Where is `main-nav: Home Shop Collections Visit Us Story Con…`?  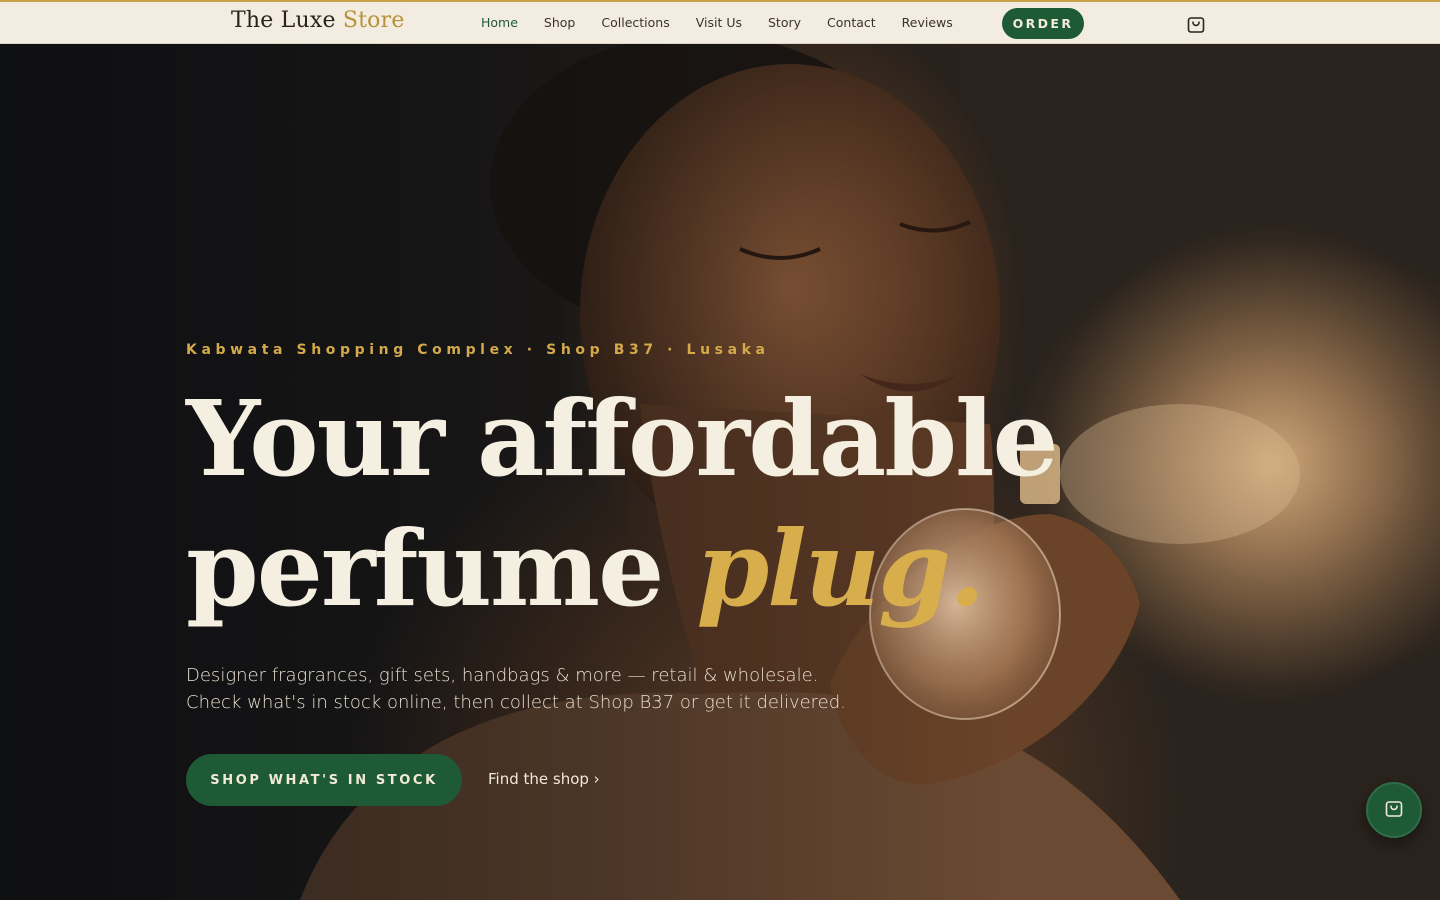
main-nav: Home Shop Collections Visit Us Story Con… is located at coordinates (730, 22).